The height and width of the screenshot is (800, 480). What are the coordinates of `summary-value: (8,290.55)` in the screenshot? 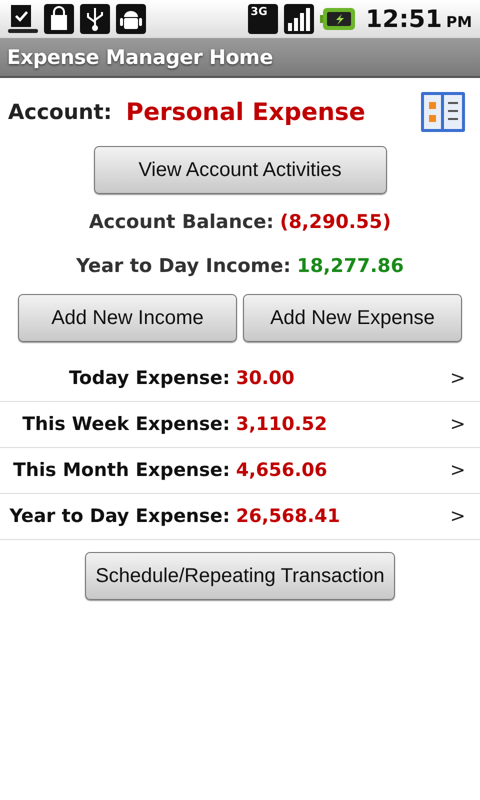 It's located at (336, 222).